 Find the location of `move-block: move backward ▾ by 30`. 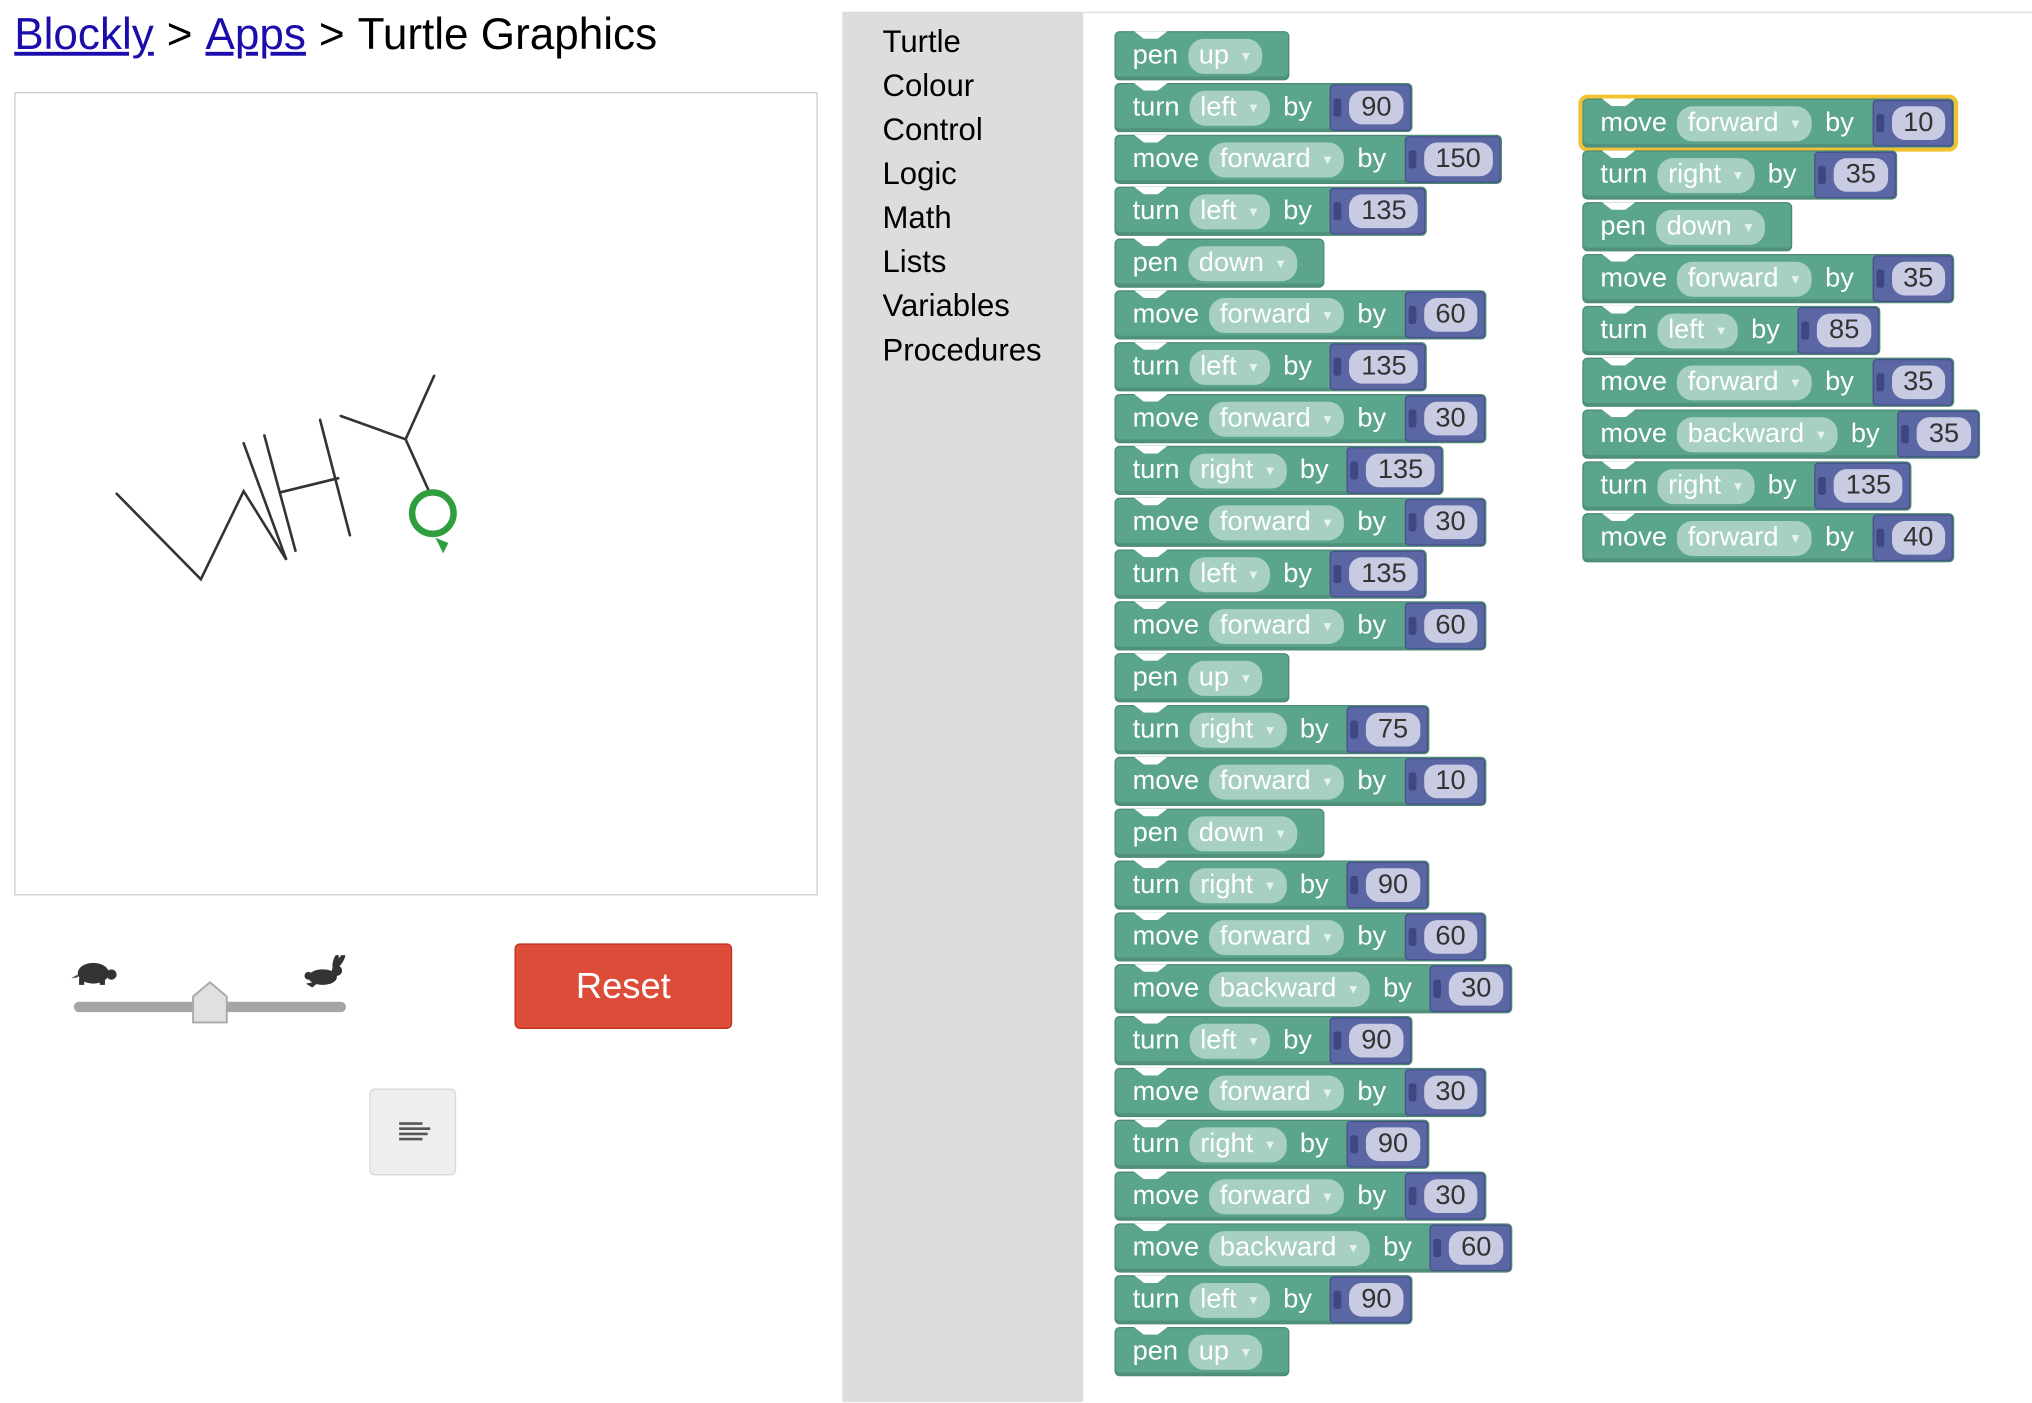

move-block: move backward ▾ by 30 is located at coordinates (1313, 989).